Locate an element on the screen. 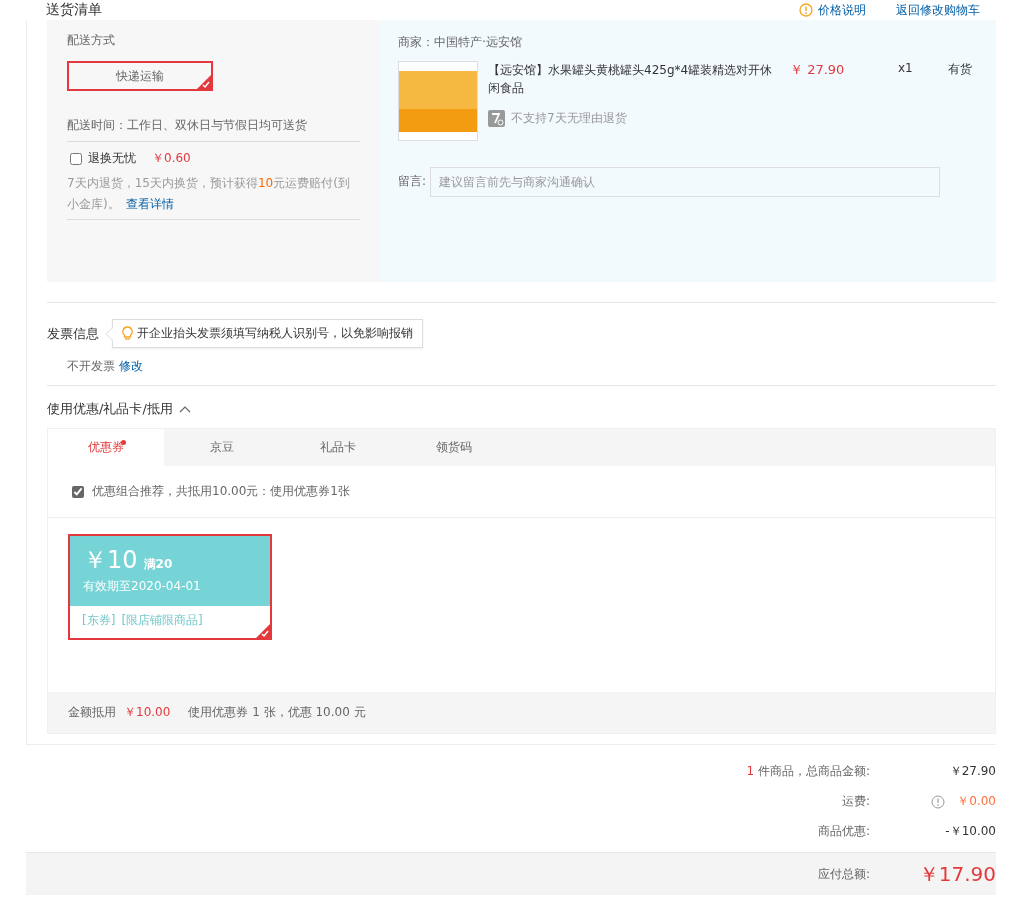 Image resolution: width=1012 pixels, height=909 pixels. invoice-value: 不开发票 is located at coordinates (91, 366).